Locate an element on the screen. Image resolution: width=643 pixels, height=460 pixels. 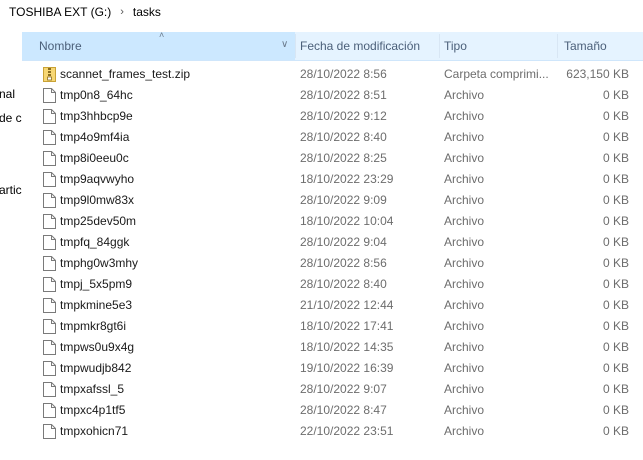
file-name: tmpxohicn71 is located at coordinates (94, 431).